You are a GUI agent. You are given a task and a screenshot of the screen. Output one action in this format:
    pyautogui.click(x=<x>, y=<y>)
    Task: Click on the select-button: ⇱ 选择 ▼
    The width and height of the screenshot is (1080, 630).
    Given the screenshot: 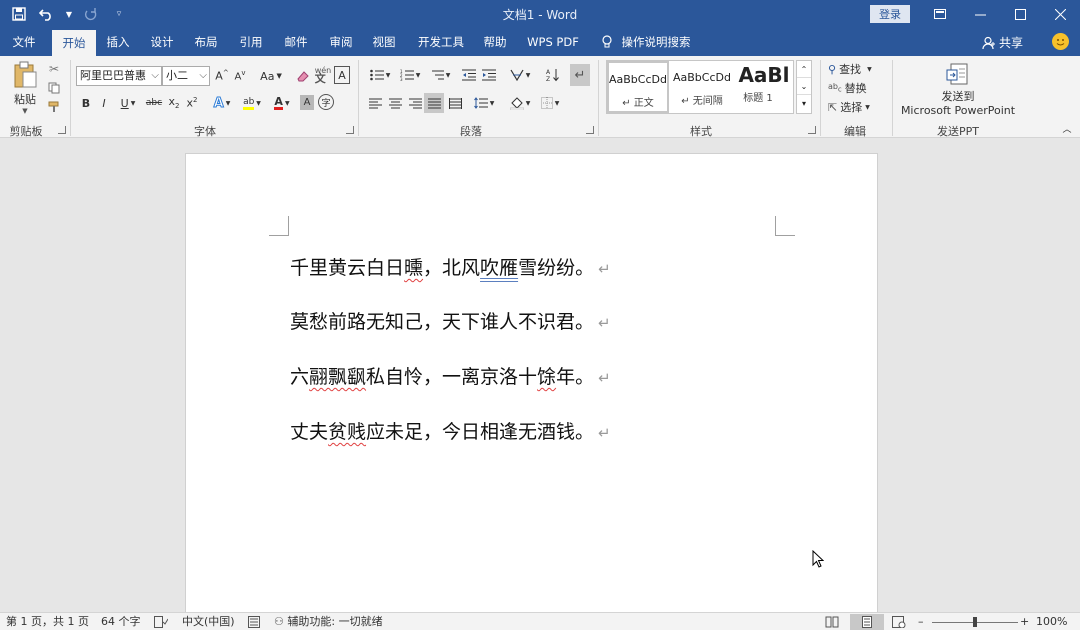 What is the action you would take?
    pyautogui.click(x=858, y=107)
    